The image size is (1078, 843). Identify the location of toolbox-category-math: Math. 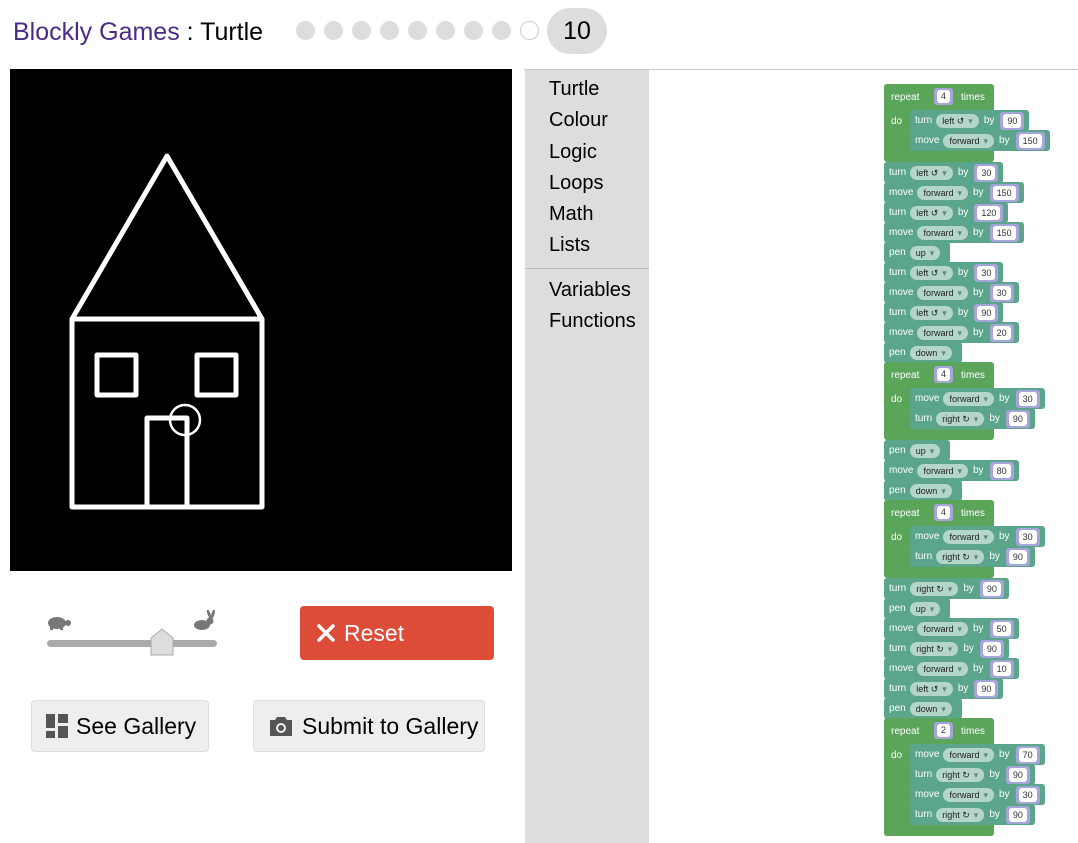
(571, 214).